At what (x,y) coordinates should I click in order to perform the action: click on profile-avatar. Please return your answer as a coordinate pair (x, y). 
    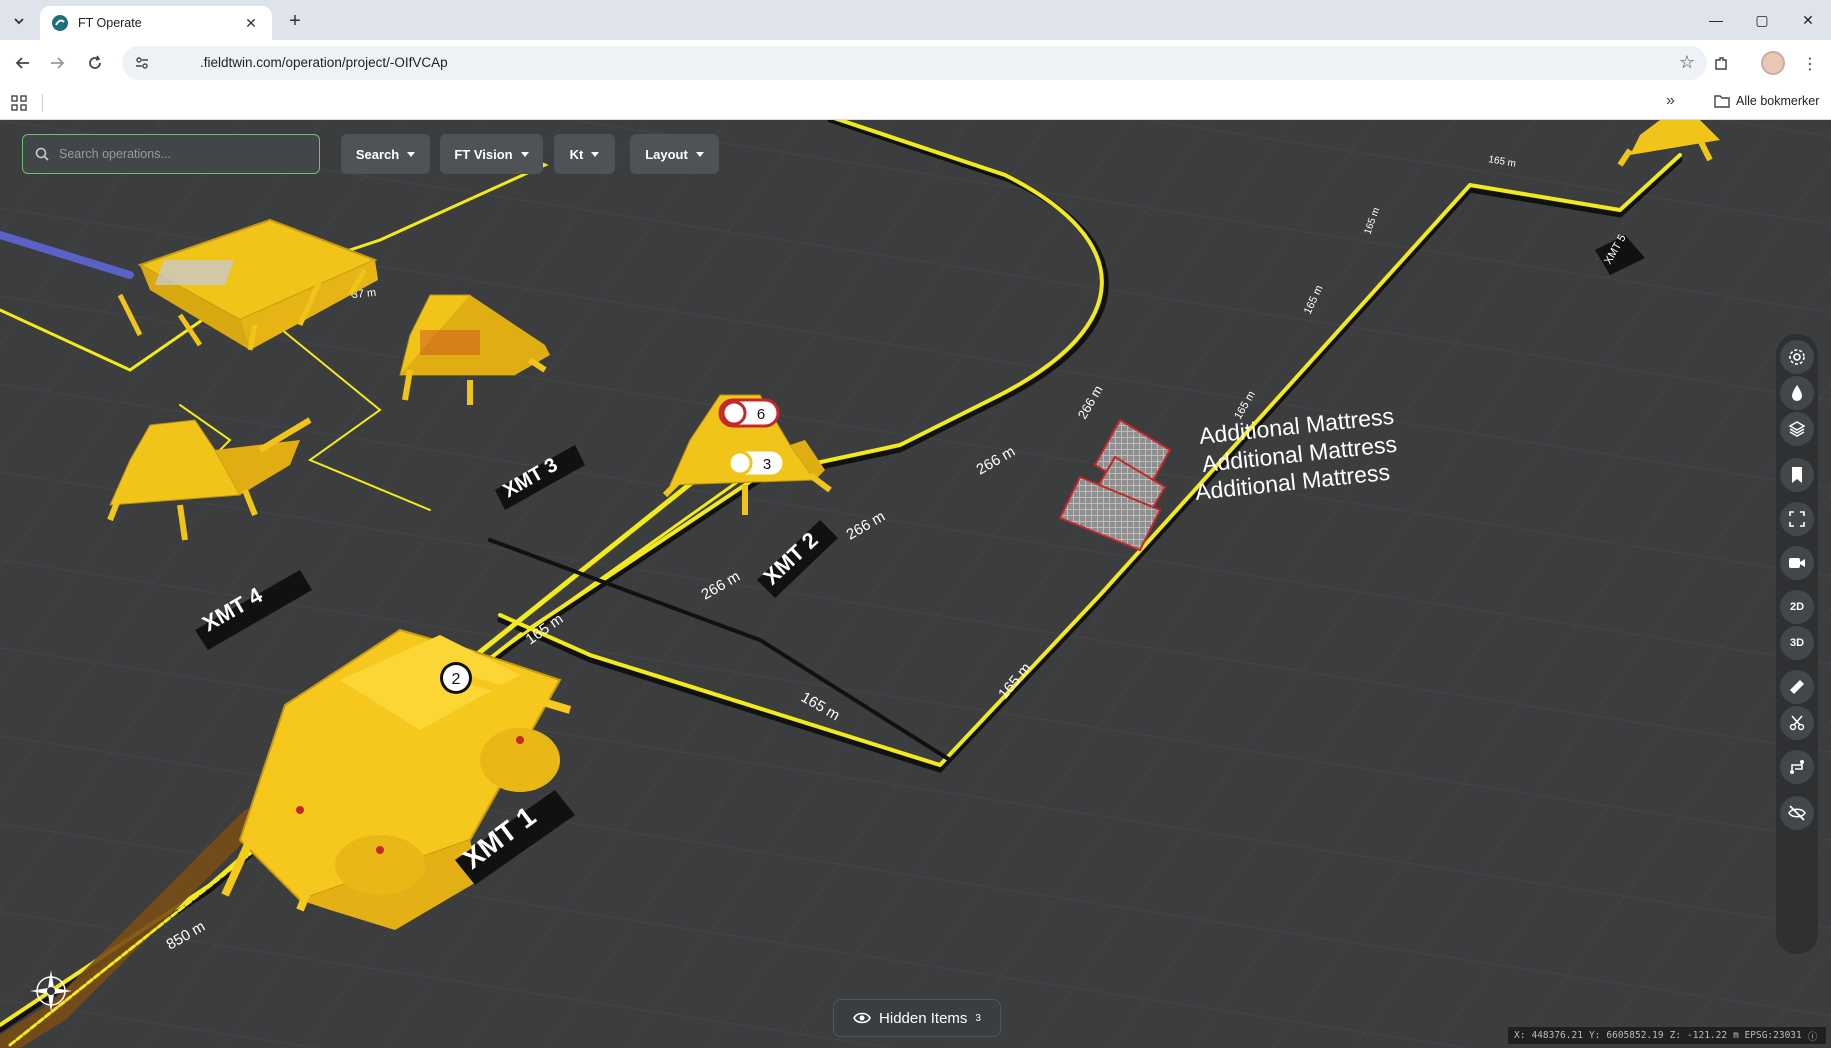
    Looking at the image, I should click on (1773, 63).